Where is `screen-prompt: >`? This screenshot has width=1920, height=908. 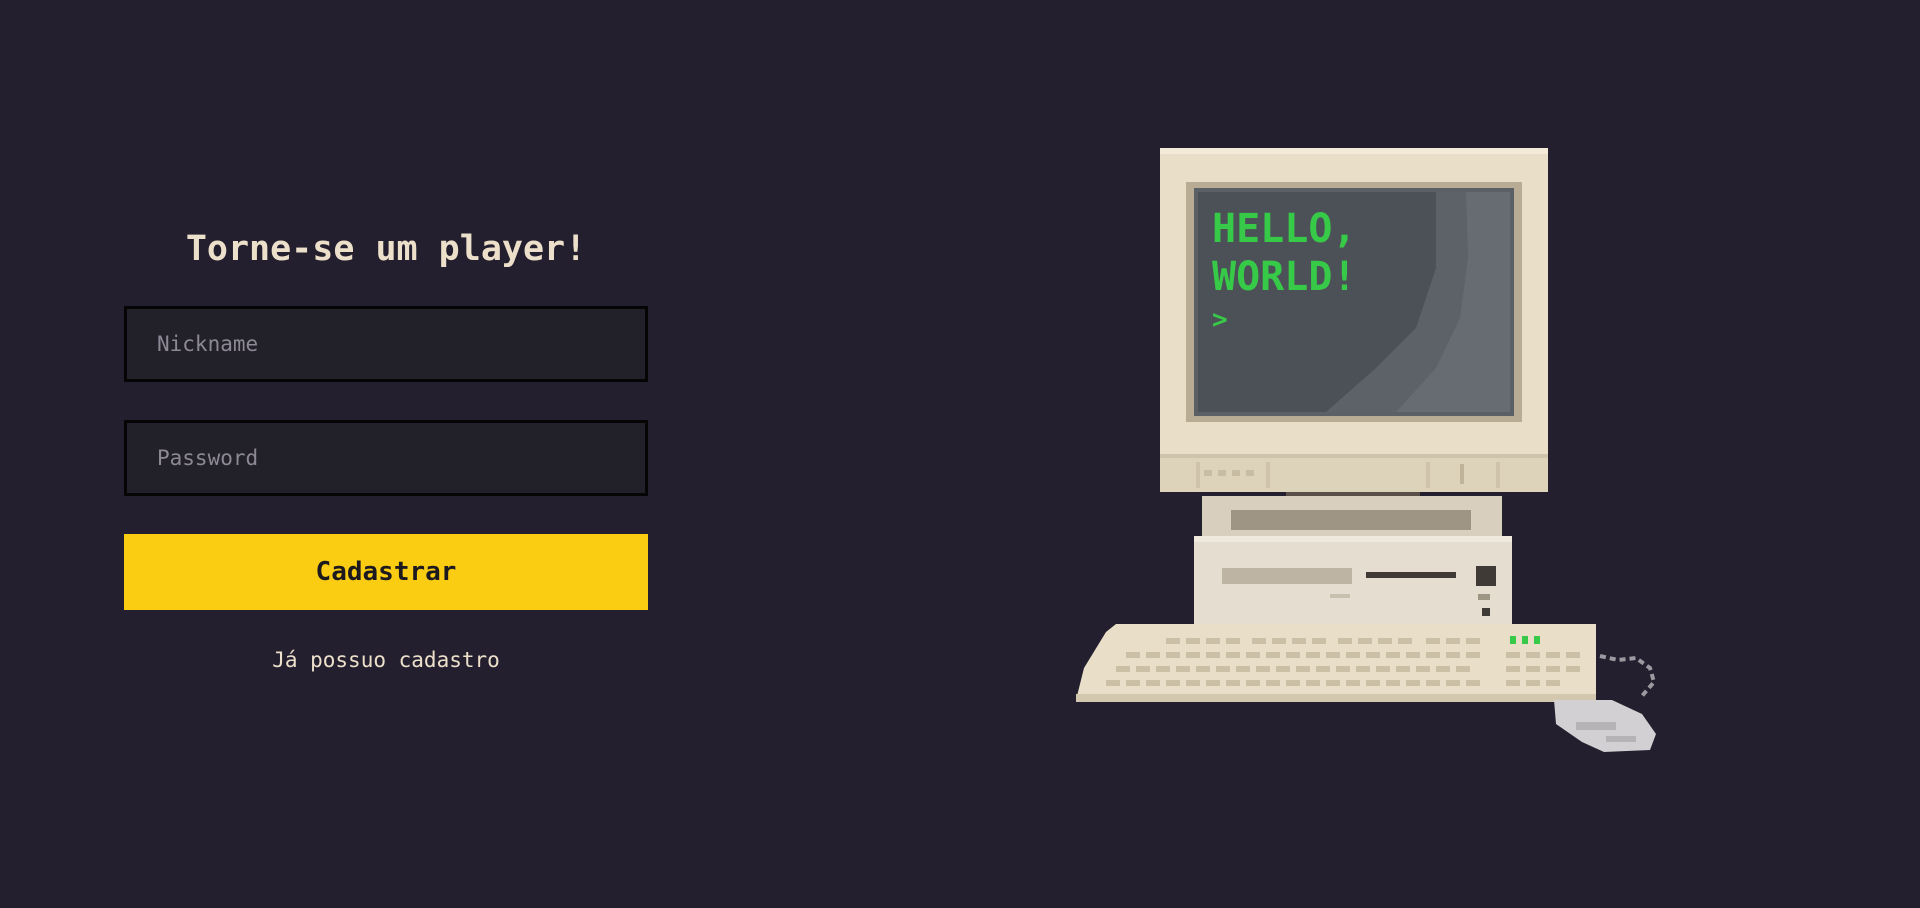 screen-prompt: > is located at coordinates (1220, 320).